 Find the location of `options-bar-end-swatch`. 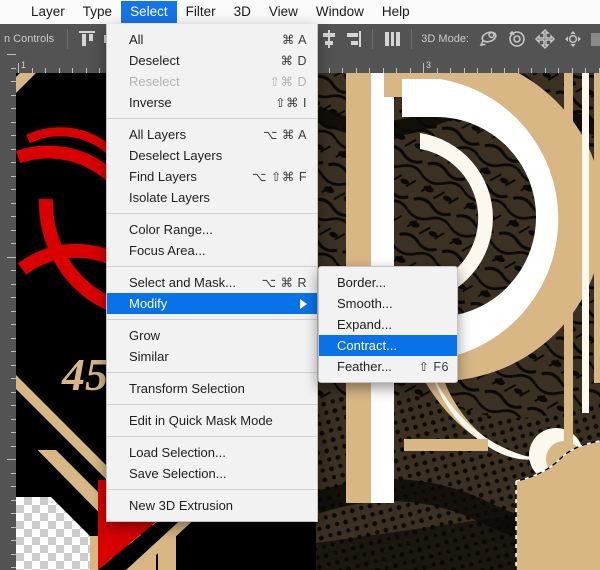

options-bar-end-swatch is located at coordinates (595, 39).